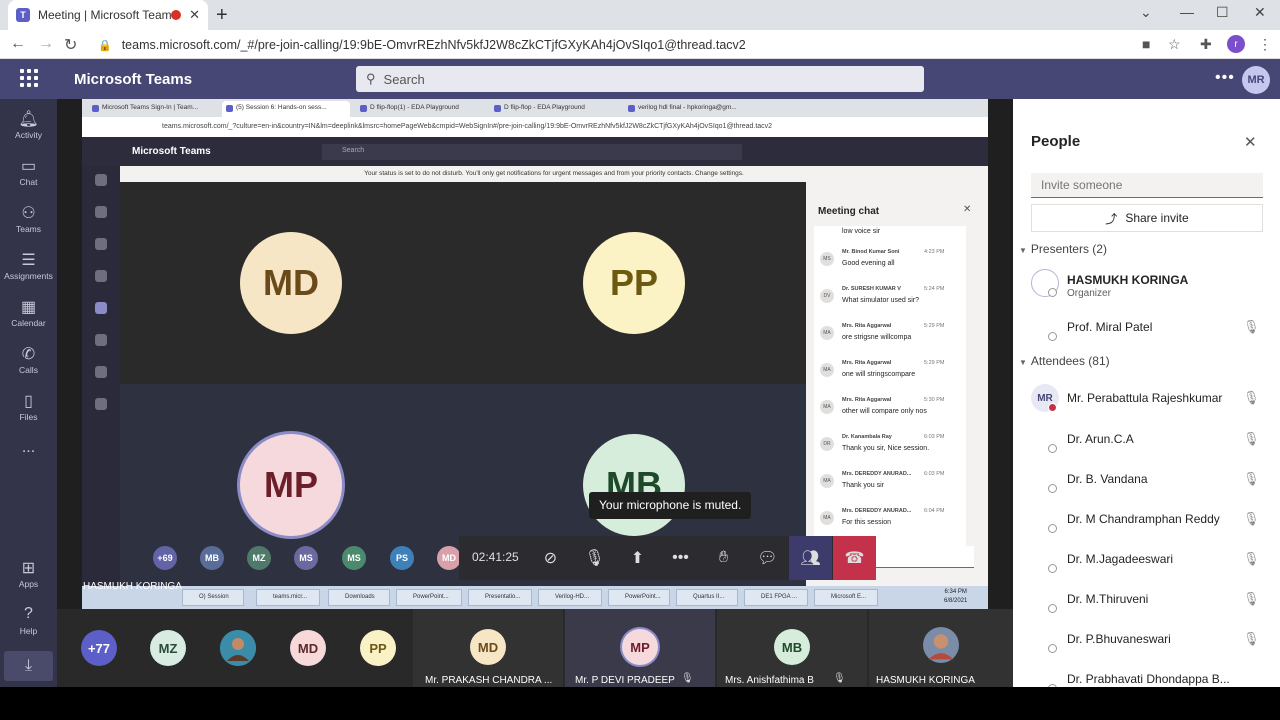 Image resolution: width=1280 pixels, height=720 pixels. Describe the element at coordinates (28, 573) in the screenshot. I see `rail-apps: ⊞ Apps` at that location.